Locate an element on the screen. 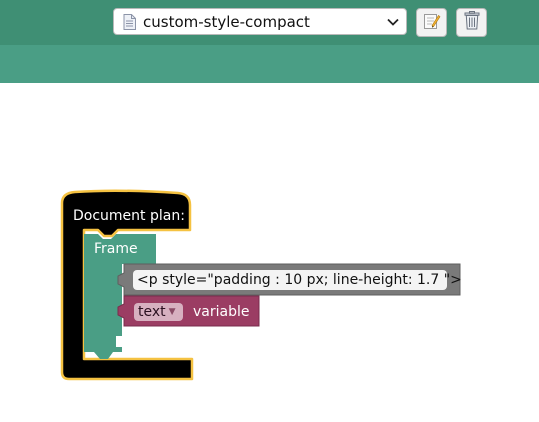 The height and width of the screenshot is (422, 539). variable-label: variable is located at coordinates (221, 312).